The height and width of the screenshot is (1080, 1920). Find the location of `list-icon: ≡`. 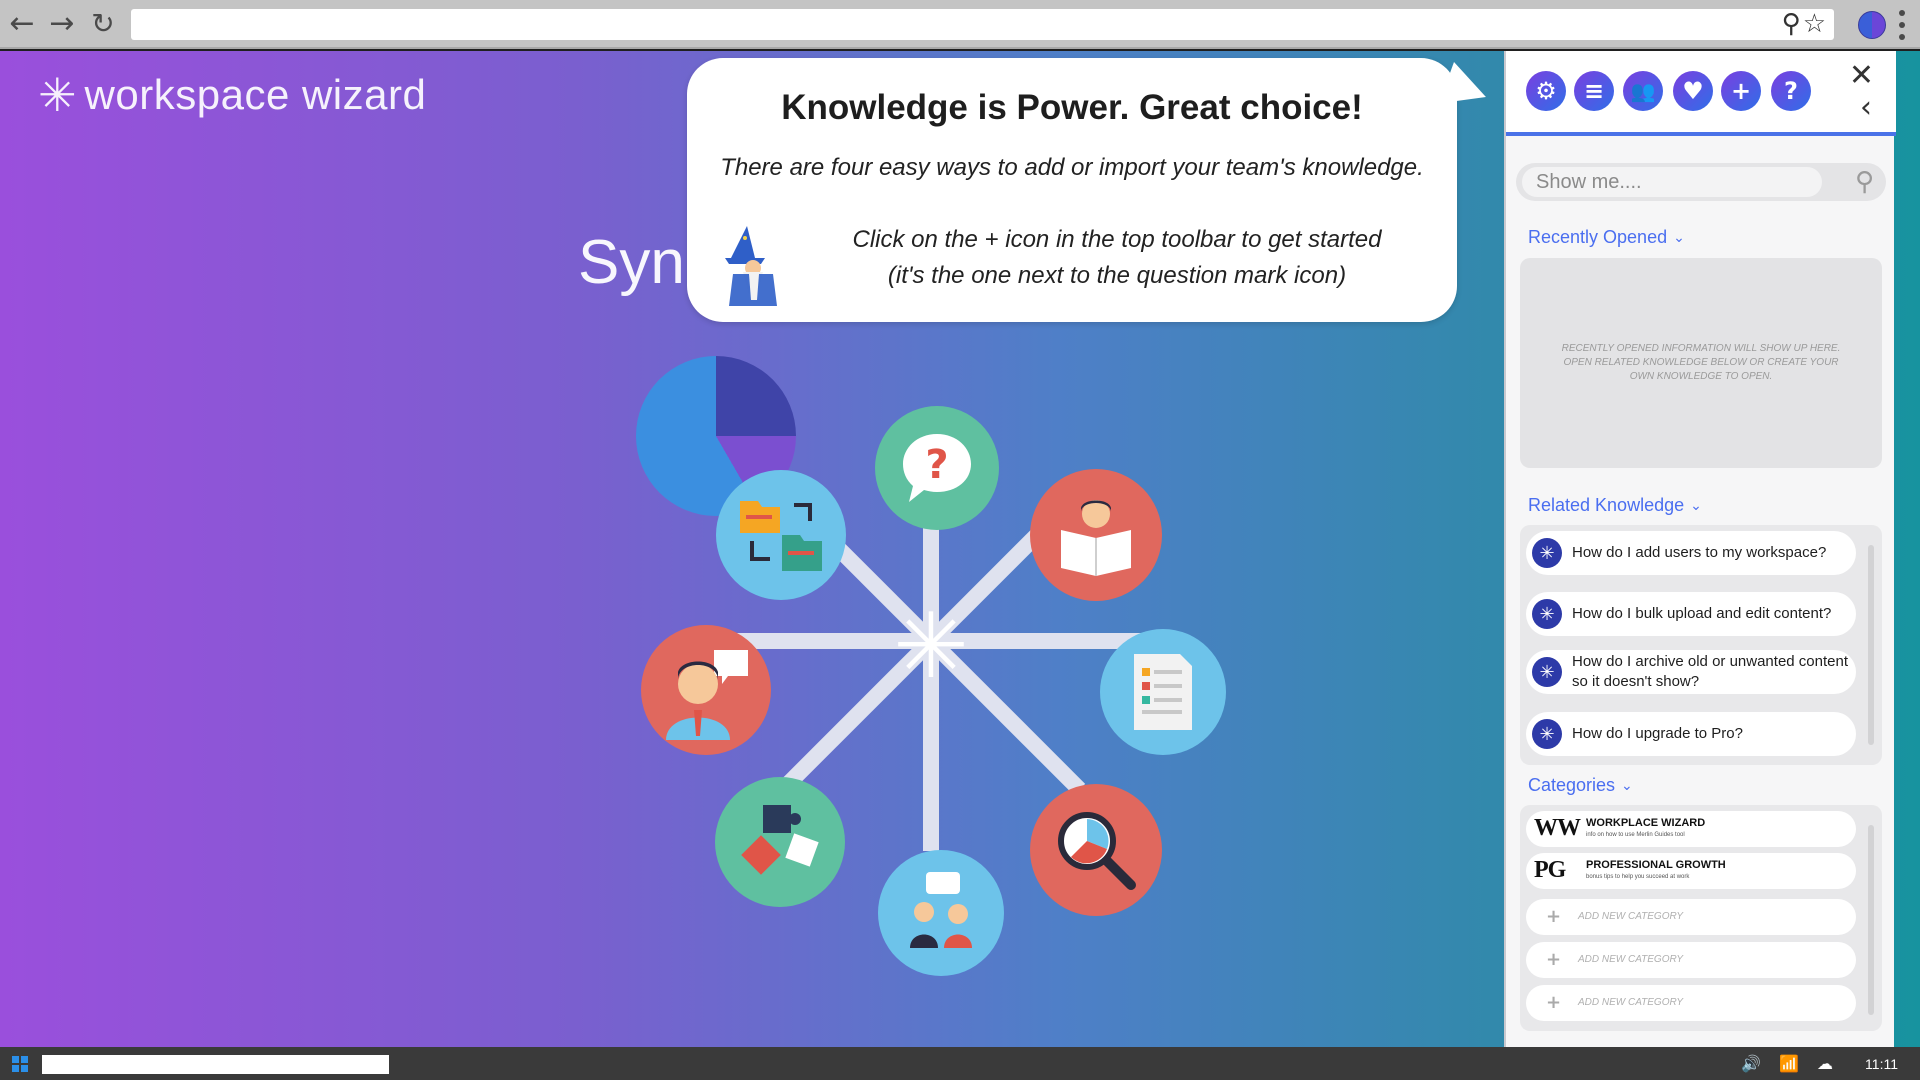

list-icon: ≡ is located at coordinates (1594, 91).